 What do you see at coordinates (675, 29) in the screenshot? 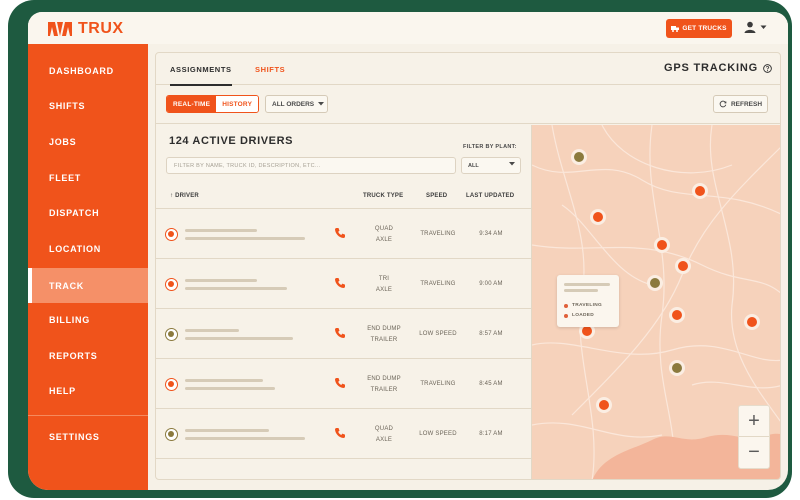
I see `truck-icon` at bounding box center [675, 29].